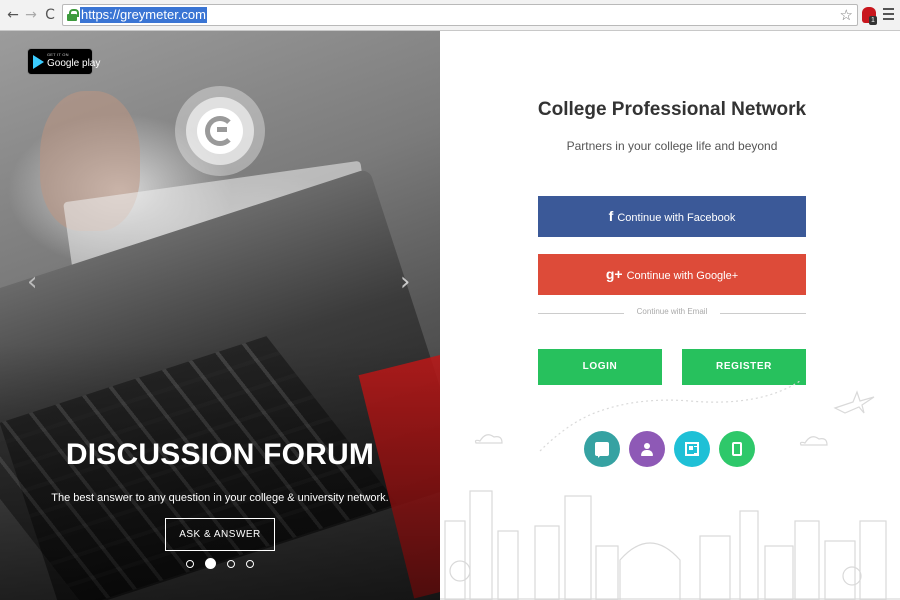  I want to click on menu-icon, so click(888, 14).